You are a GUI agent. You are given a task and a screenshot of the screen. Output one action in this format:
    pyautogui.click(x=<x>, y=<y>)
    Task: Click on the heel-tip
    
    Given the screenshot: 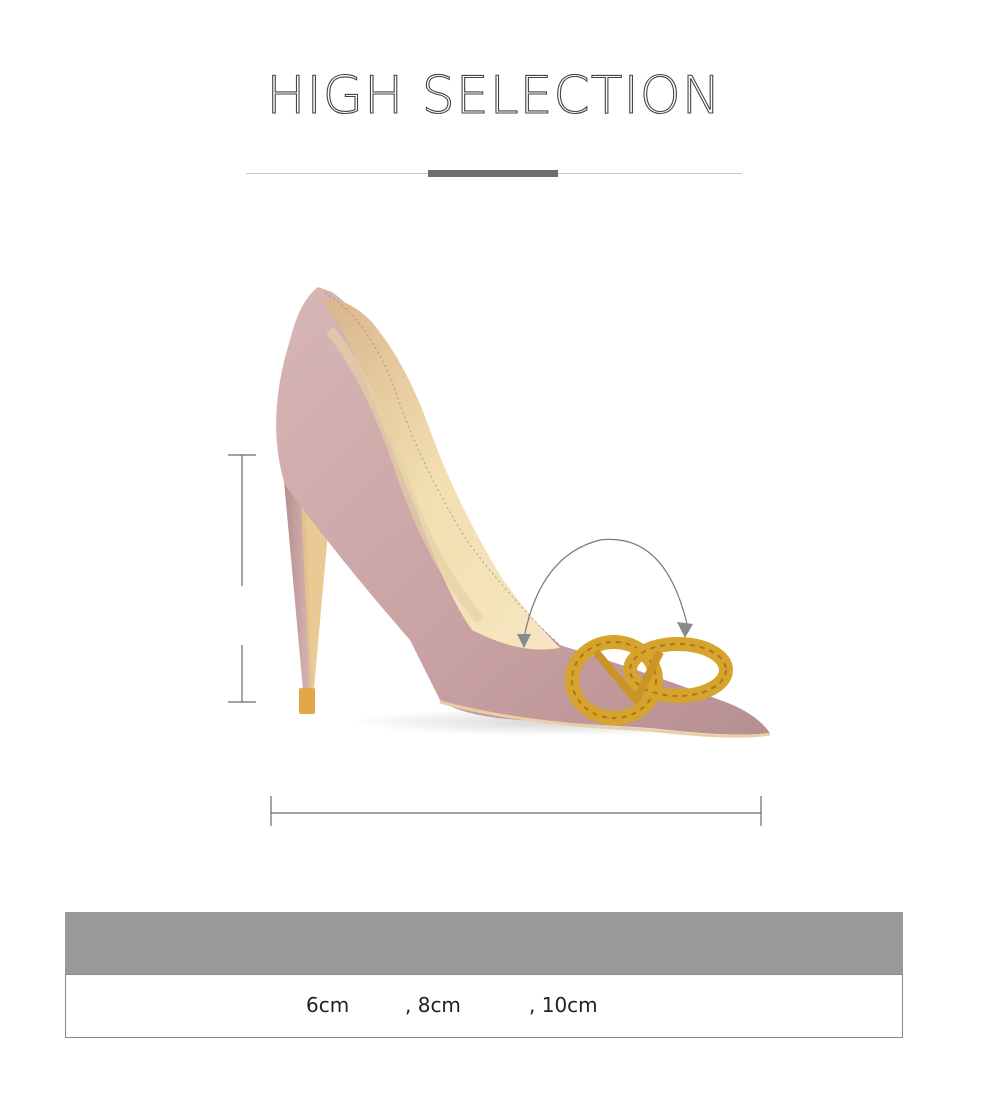 What is the action you would take?
    pyautogui.click(x=307, y=701)
    